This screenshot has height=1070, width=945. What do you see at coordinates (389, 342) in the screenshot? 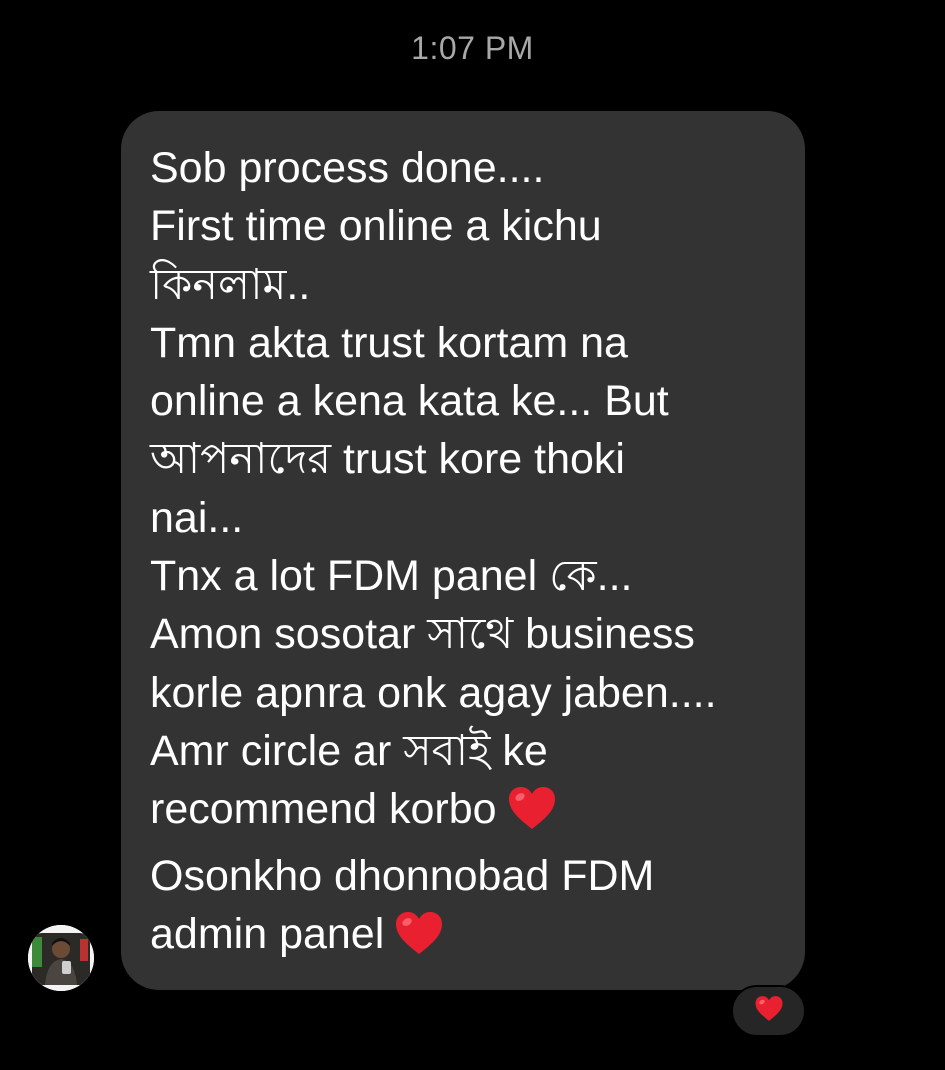
I see `message-line: Tmn akta trust kortam na` at bounding box center [389, 342].